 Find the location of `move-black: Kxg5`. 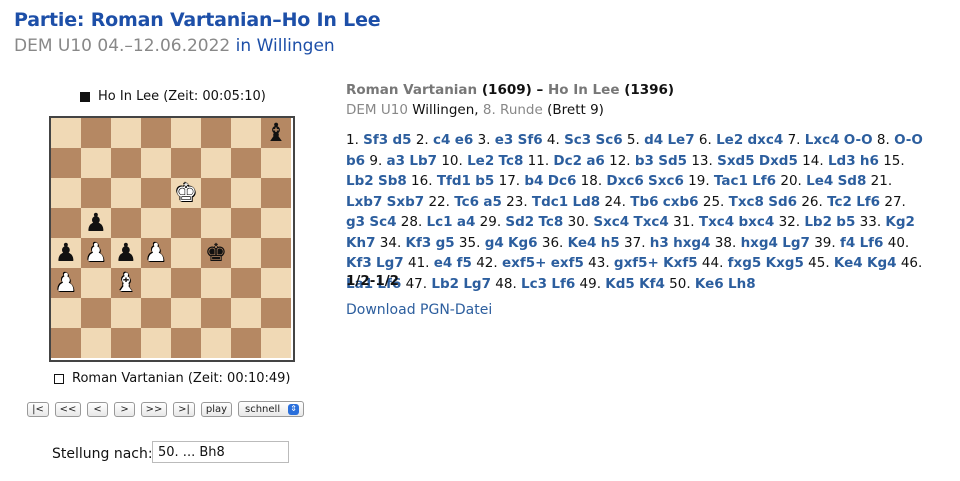

move-black: Kxg5 is located at coordinates (785, 263).